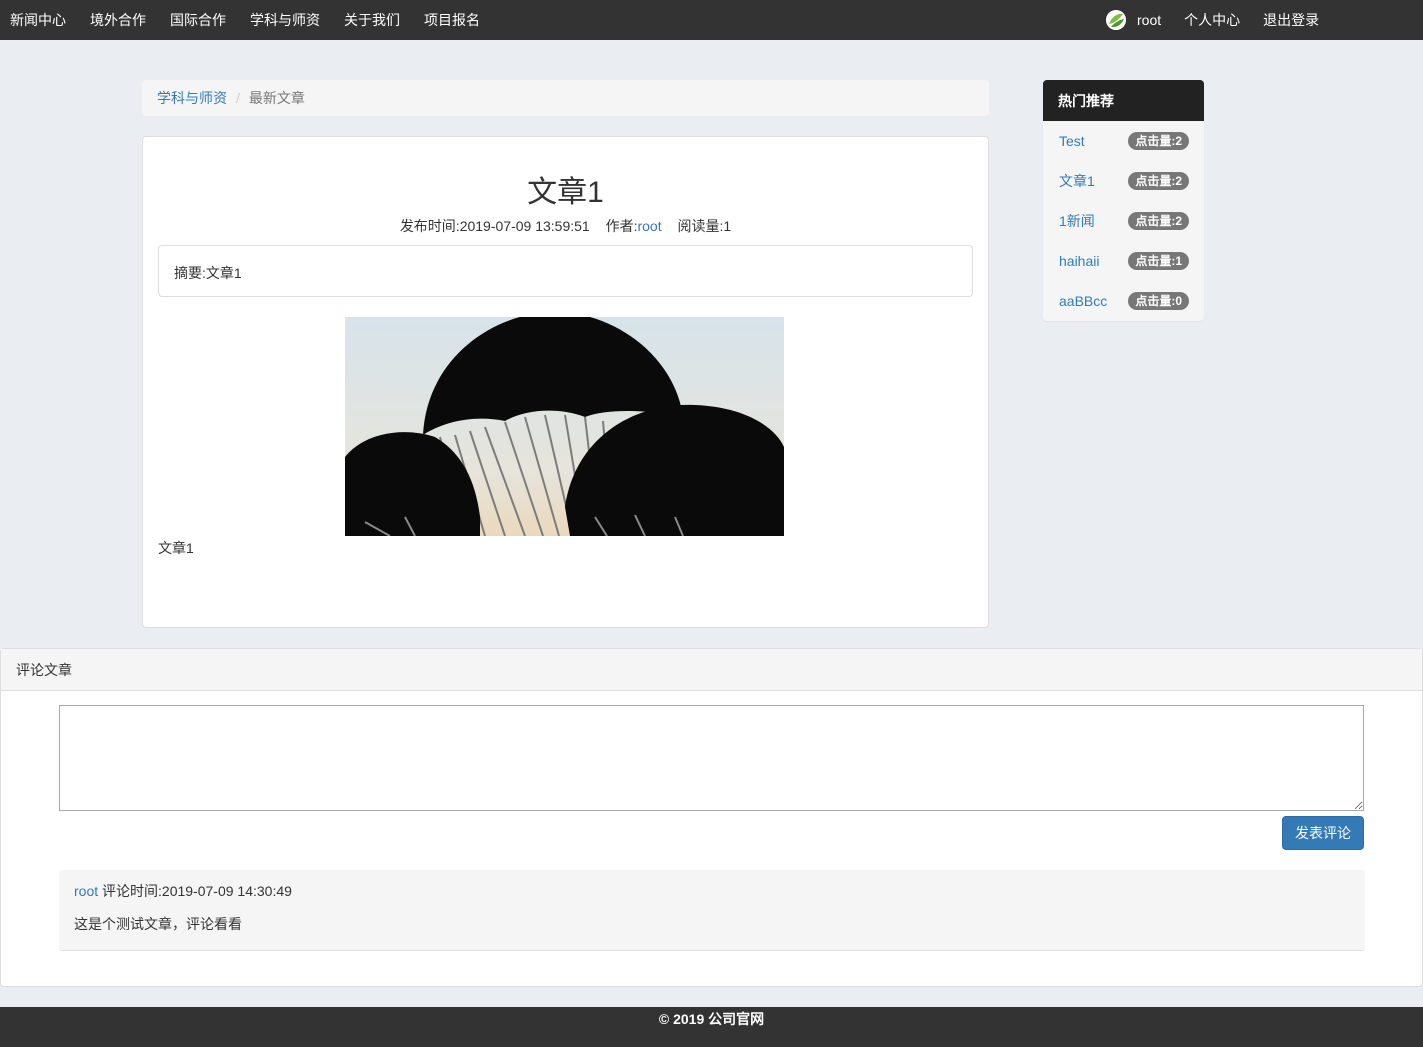 This screenshot has width=1423, height=1047. Describe the element at coordinates (1077, 181) in the screenshot. I see `hot-item-link: 文章1` at that location.